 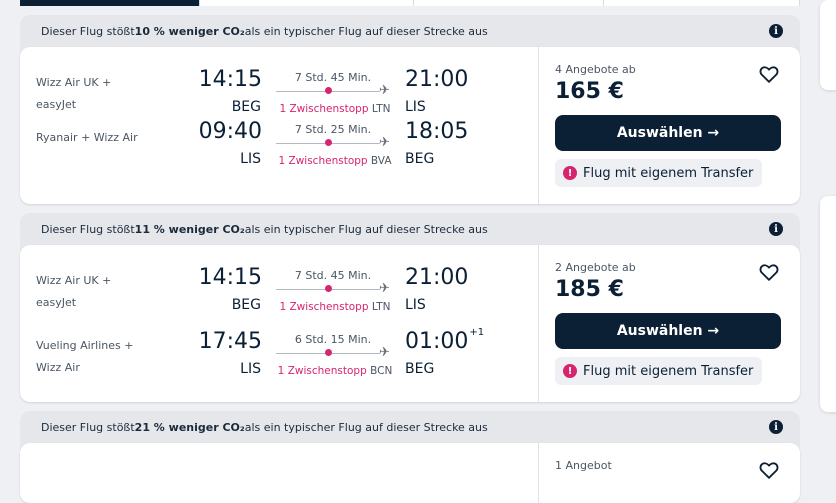 I want to click on stops-info: 1 Zwischenstopp BVA, so click(x=335, y=161).